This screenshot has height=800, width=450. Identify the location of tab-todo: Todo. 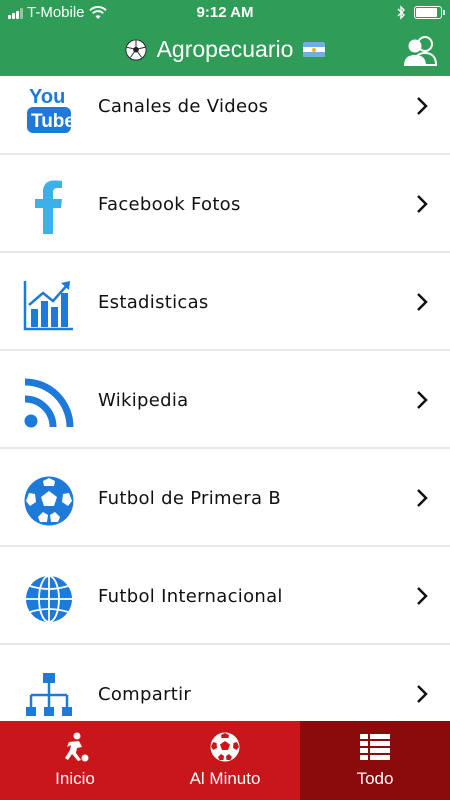
(375, 760).